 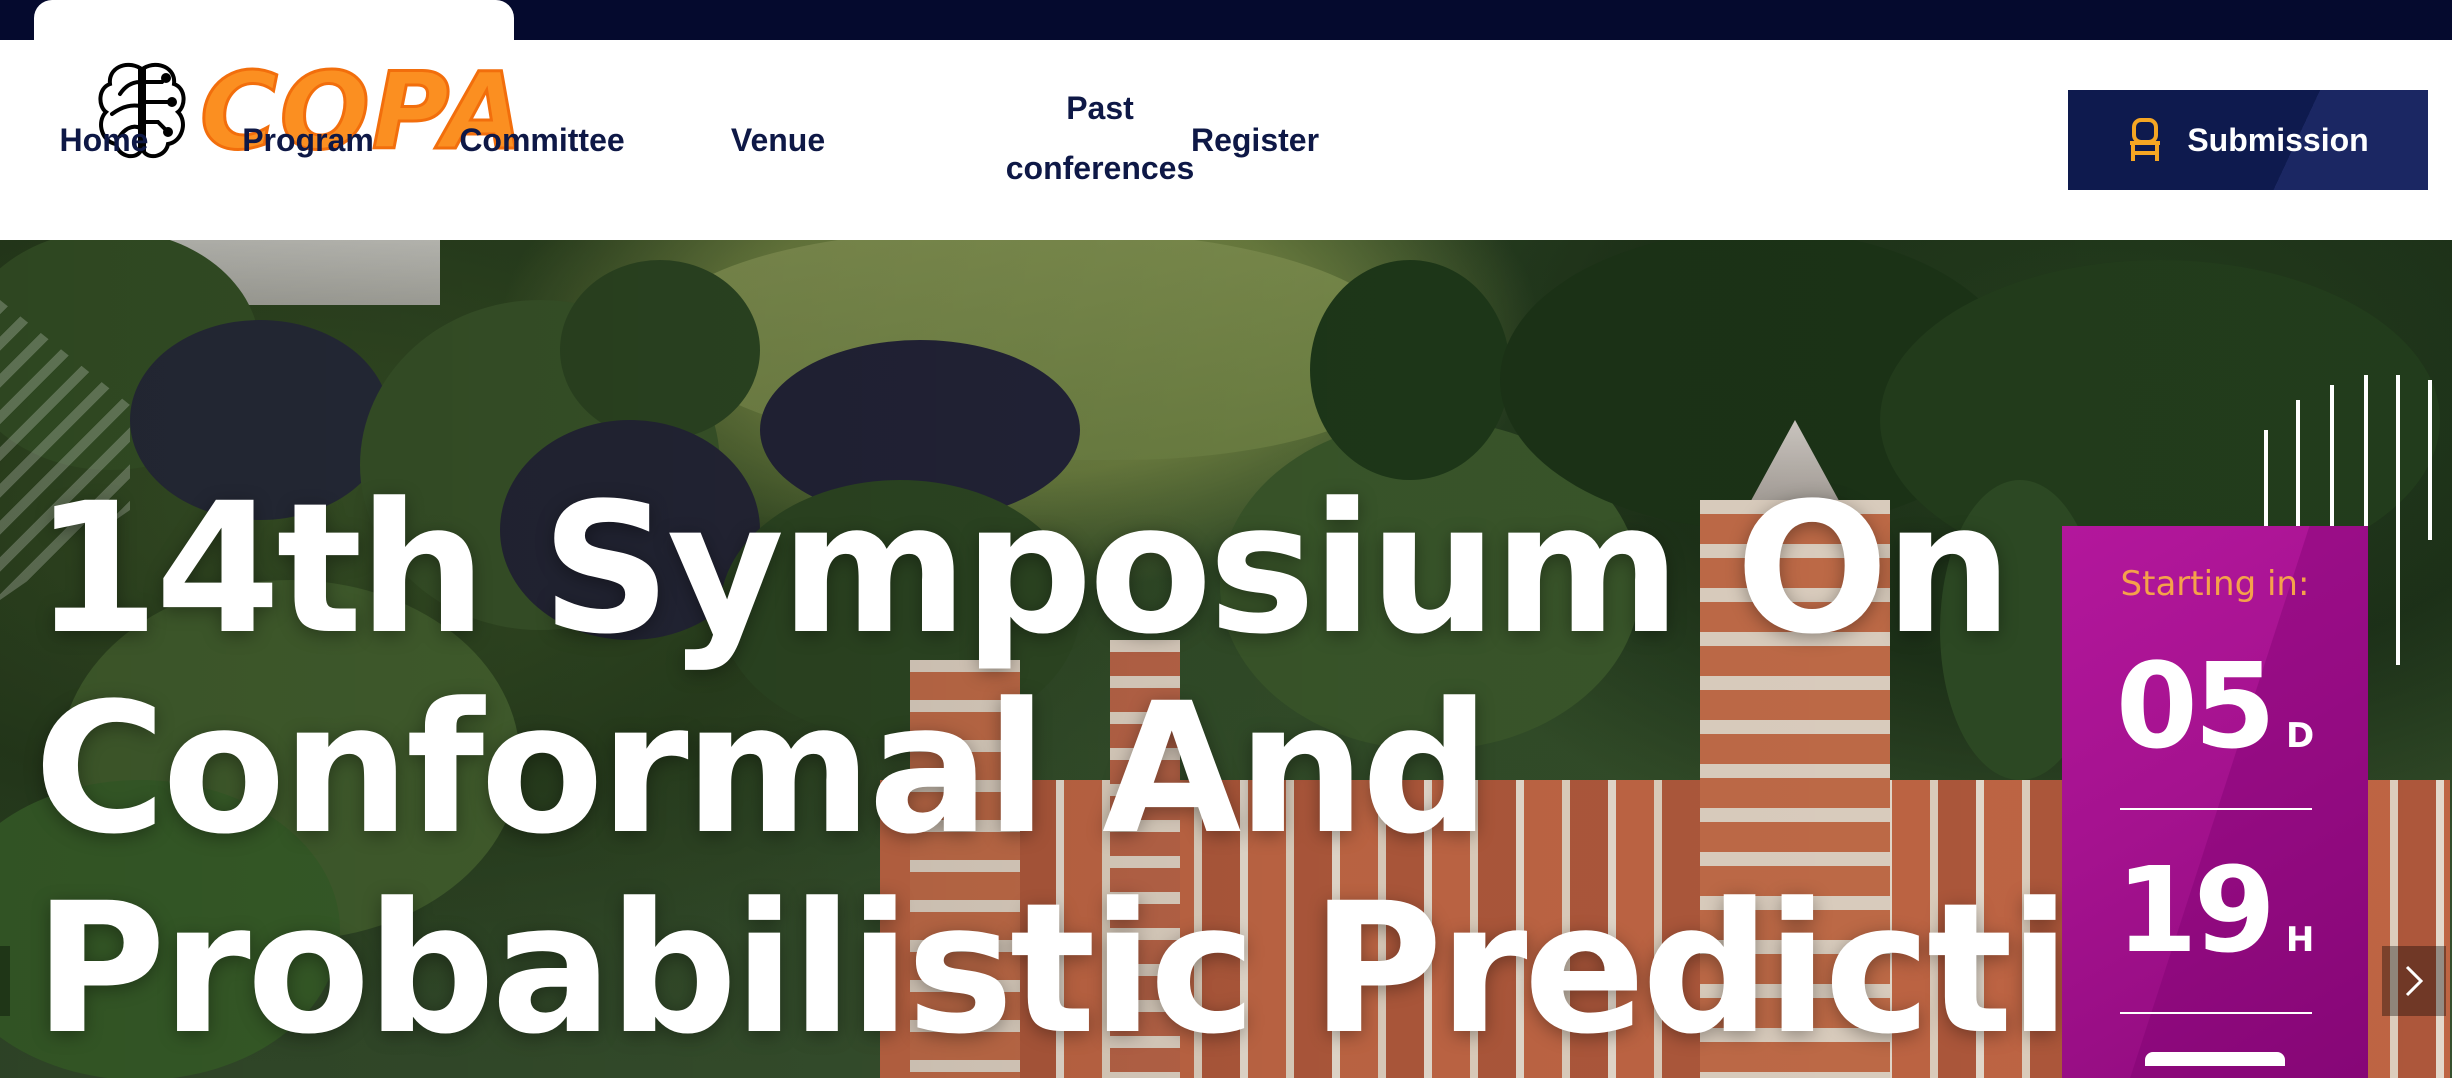 I want to click on slider-prev-button, so click(x=5, y=981).